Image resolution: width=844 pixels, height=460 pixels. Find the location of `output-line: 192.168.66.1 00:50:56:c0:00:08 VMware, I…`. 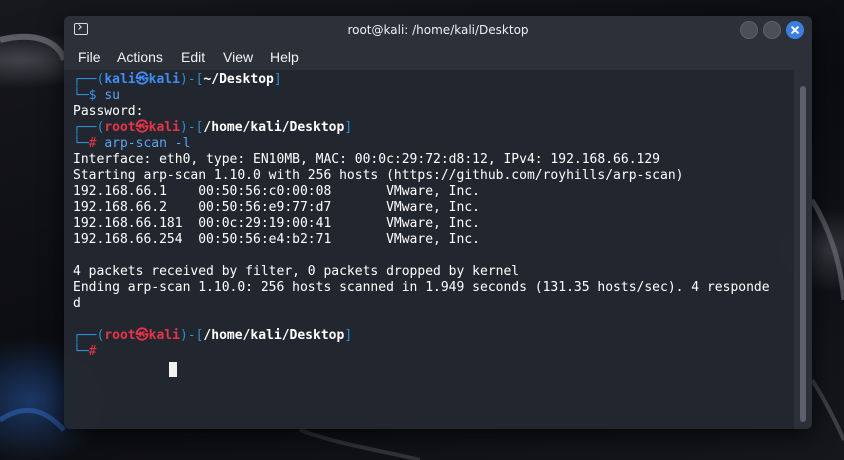

output-line: 192.168.66.1 00:50:56:c0:00:08 VMware, I… is located at coordinates (276, 191).